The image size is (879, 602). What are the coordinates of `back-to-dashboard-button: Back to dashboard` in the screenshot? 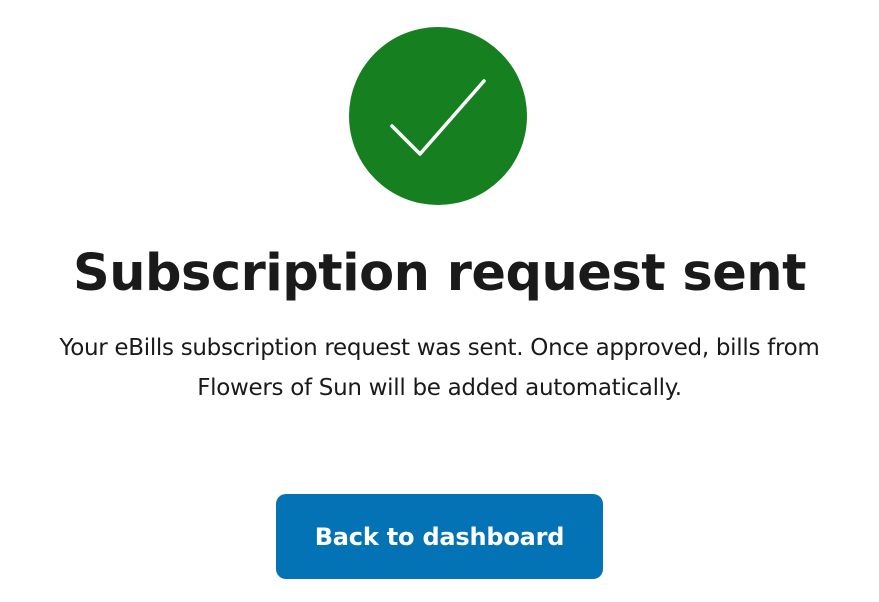 It's located at (439, 536).